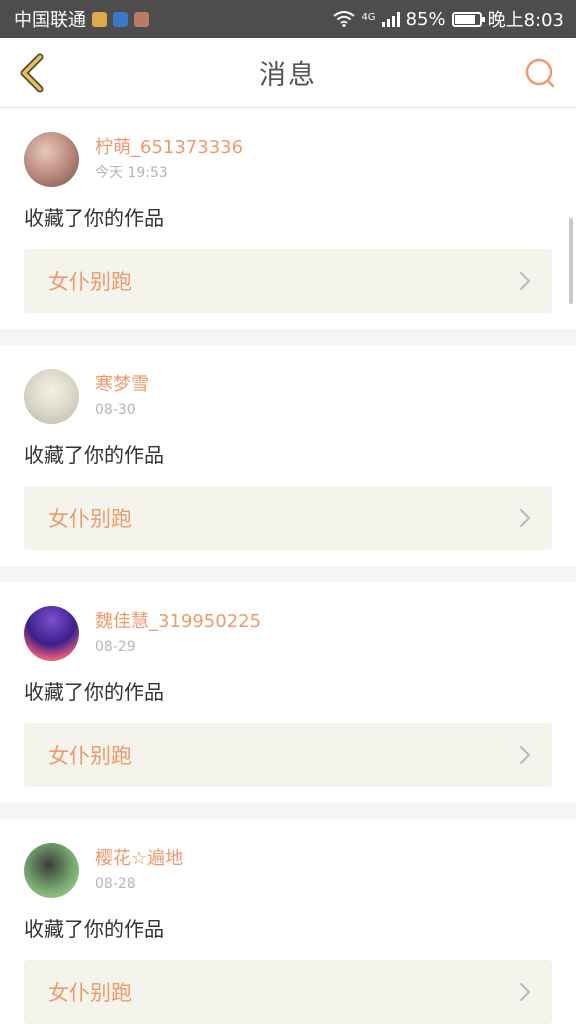 This screenshot has height=1024, width=576. I want to click on status-right: 4G 85% 晚上8:03, so click(448, 19).